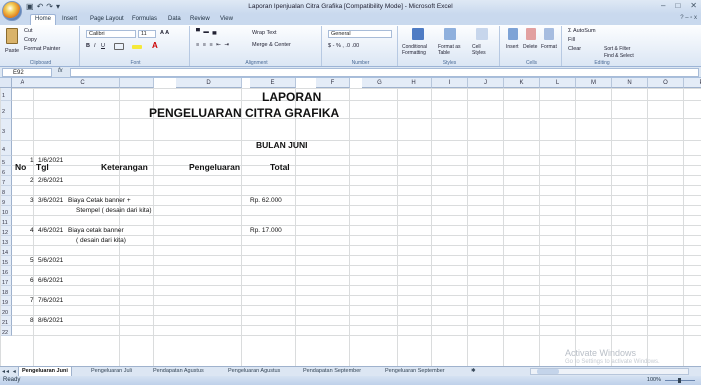 The image size is (701, 385). Describe the element at coordinates (27, 72) in the screenshot. I see `name-box: E92` at that location.